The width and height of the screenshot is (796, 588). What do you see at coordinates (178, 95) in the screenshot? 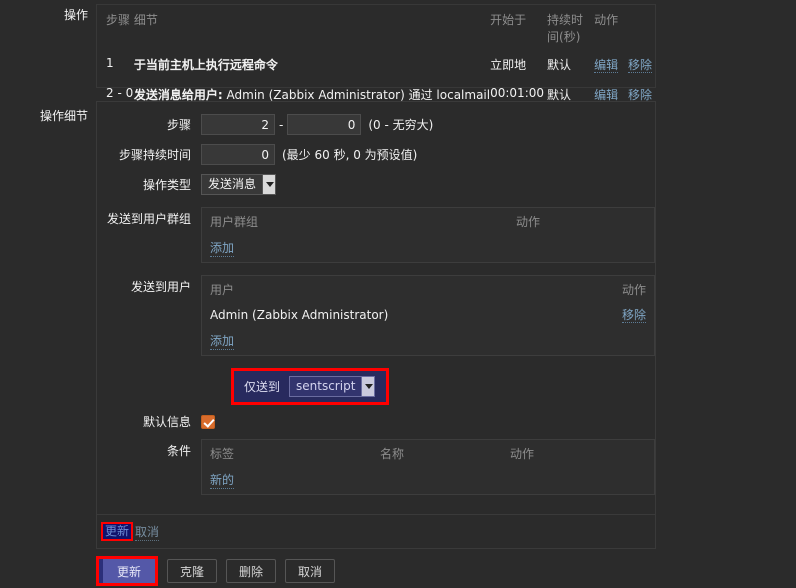
I see `row-detail-bold: 发送消息给用户:` at bounding box center [178, 95].